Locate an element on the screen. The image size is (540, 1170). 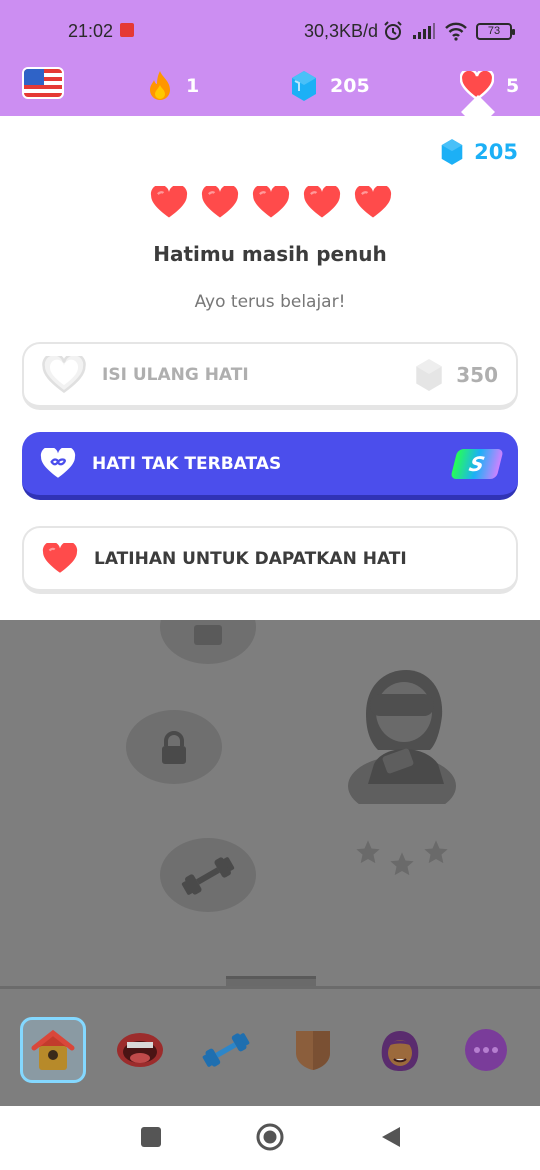
hearts-counter: 5 is located at coordinates (489, 86).